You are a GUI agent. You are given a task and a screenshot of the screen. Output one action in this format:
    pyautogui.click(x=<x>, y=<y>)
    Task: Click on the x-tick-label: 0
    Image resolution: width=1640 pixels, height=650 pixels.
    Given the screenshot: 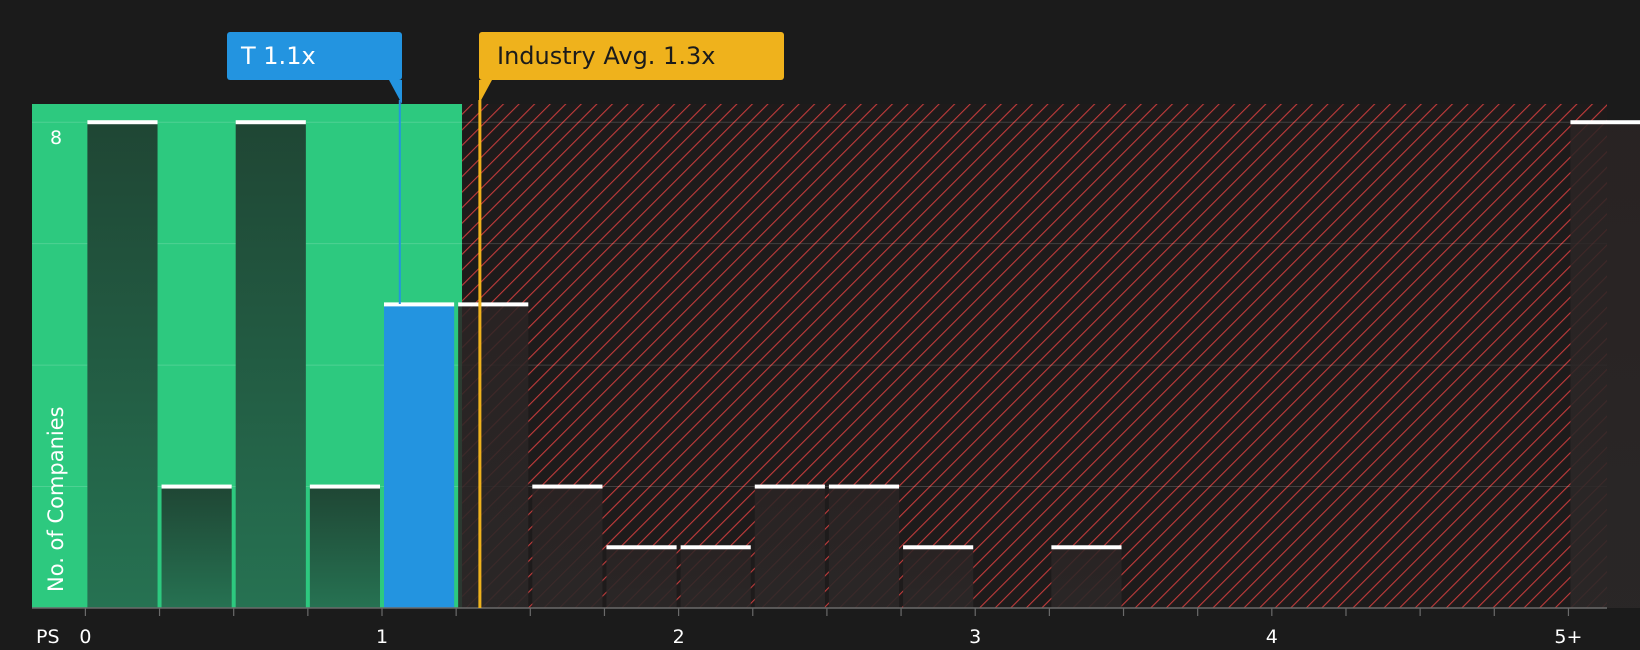 What is the action you would take?
    pyautogui.click(x=85, y=637)
    